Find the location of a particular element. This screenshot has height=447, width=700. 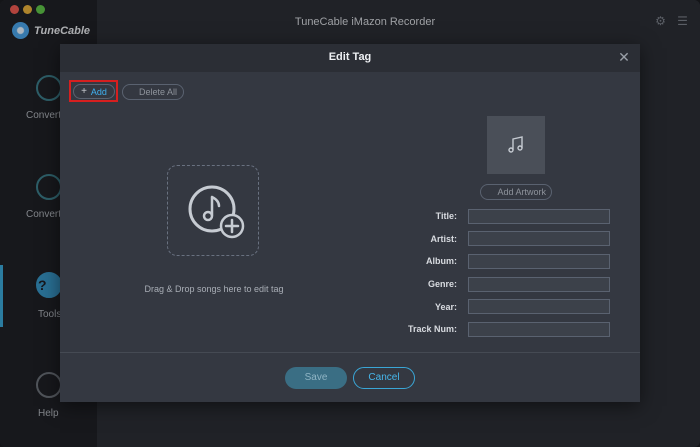

delete-all-button: Delete All is located at coordinates (153, 92).